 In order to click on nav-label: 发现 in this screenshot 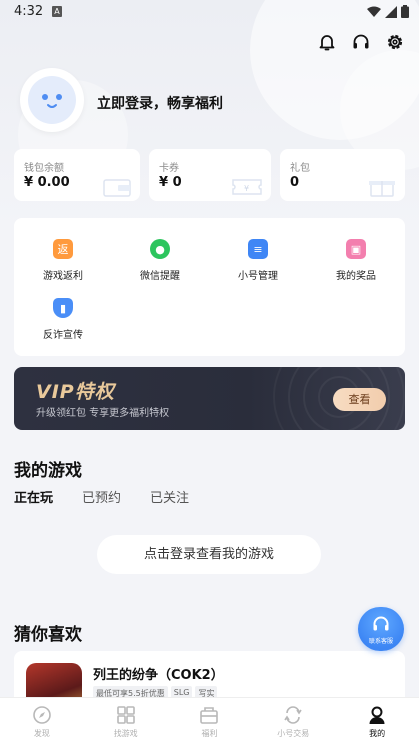, I will do `click(41, 733)`.